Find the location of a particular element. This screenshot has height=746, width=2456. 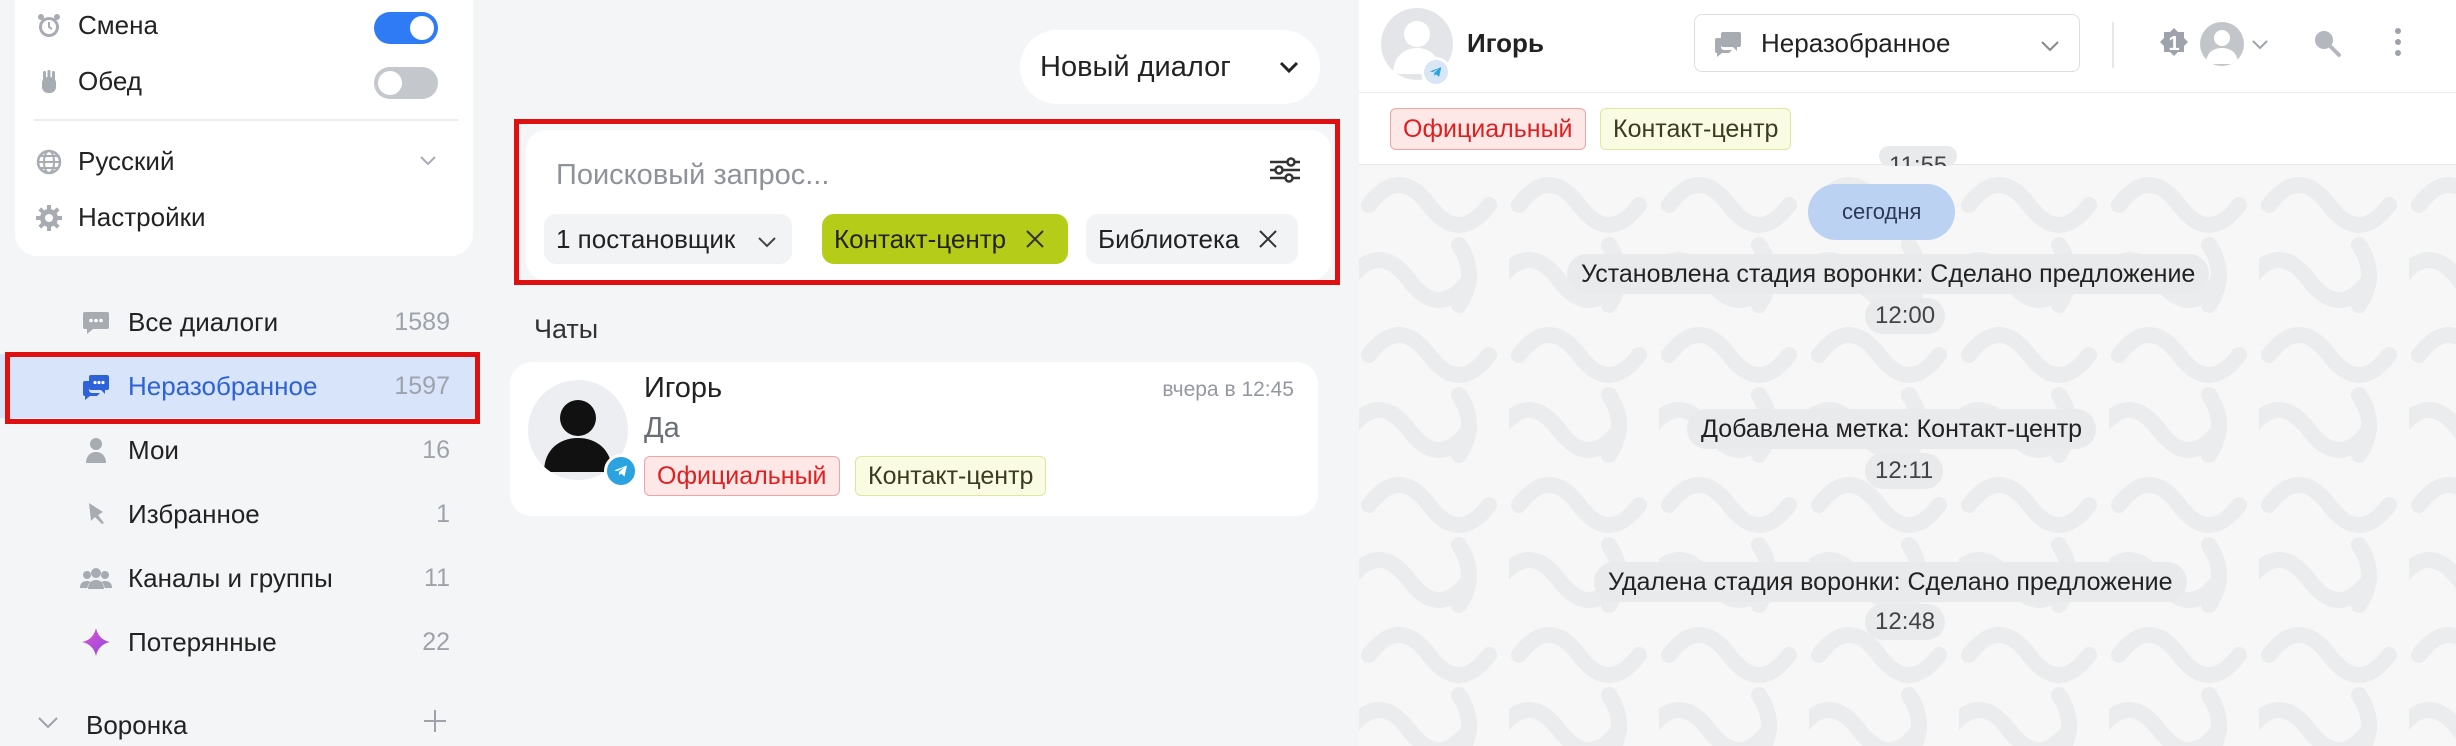

settings-link: Настройки is located at coordinates (120, 217).